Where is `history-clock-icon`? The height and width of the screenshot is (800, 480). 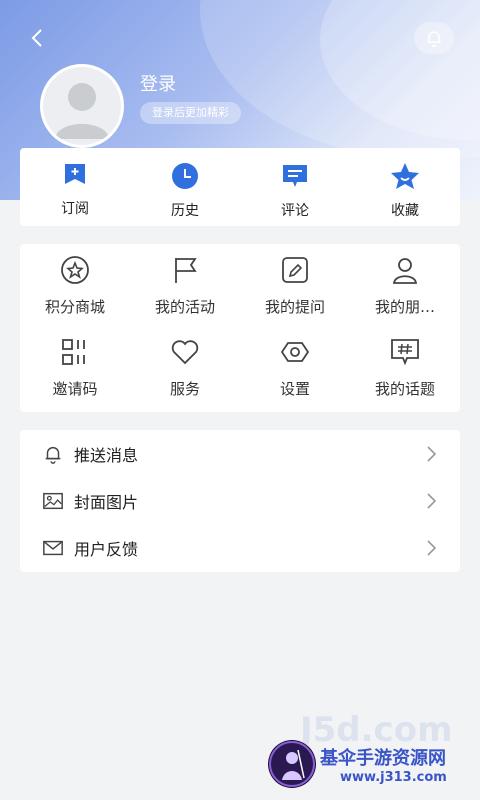 history-clock-icon is located at coordinates (185, 176).